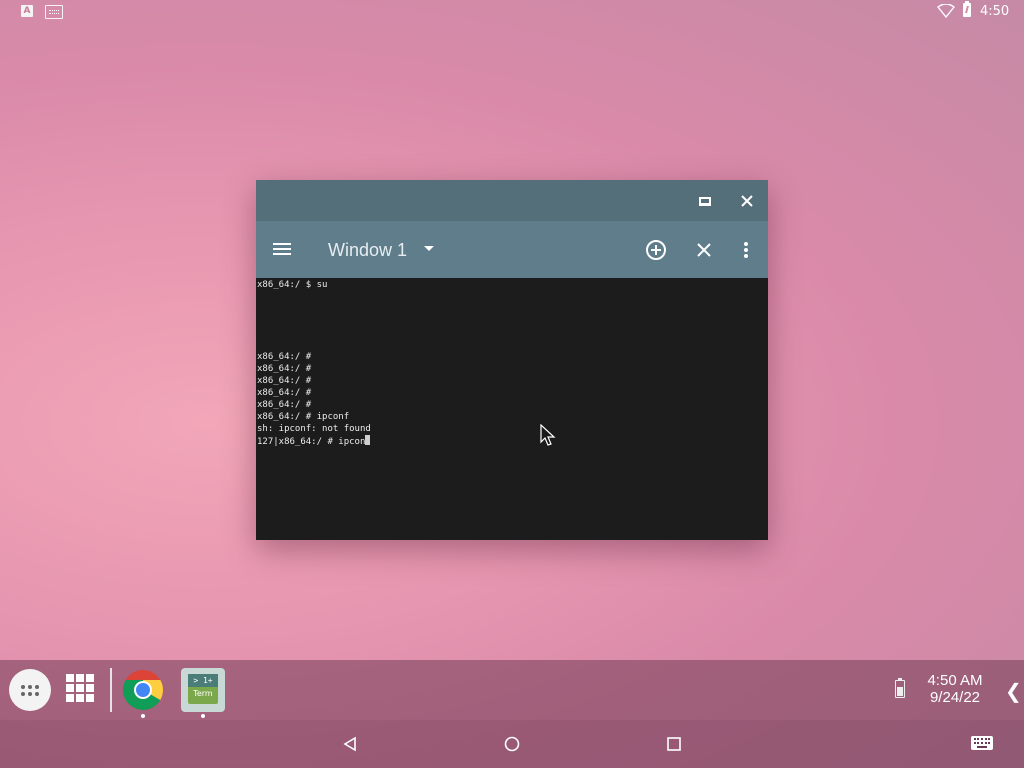 The height and width of the screenshot is (768, 1024). What do you see at coordinates (674, 744) in the screenshot?
I see `recents-icon` at bounding box center [674, 744].